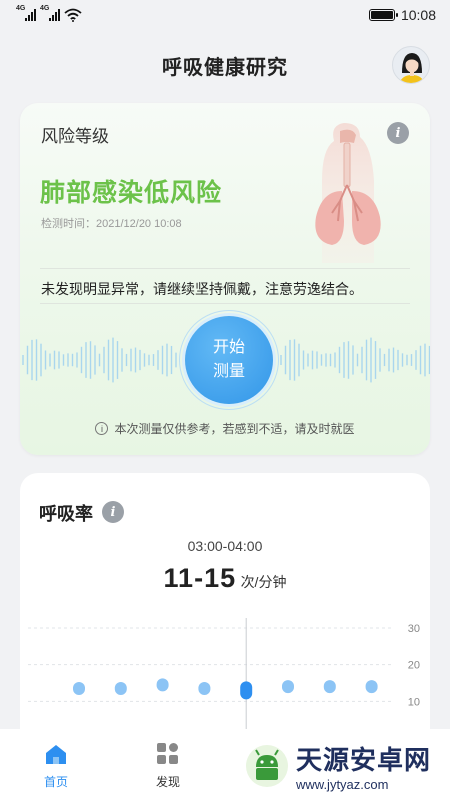  What do you see at coordinates (167, 753) in the screenshot?
I see `discover-icon` at bounding box center [167, 753].